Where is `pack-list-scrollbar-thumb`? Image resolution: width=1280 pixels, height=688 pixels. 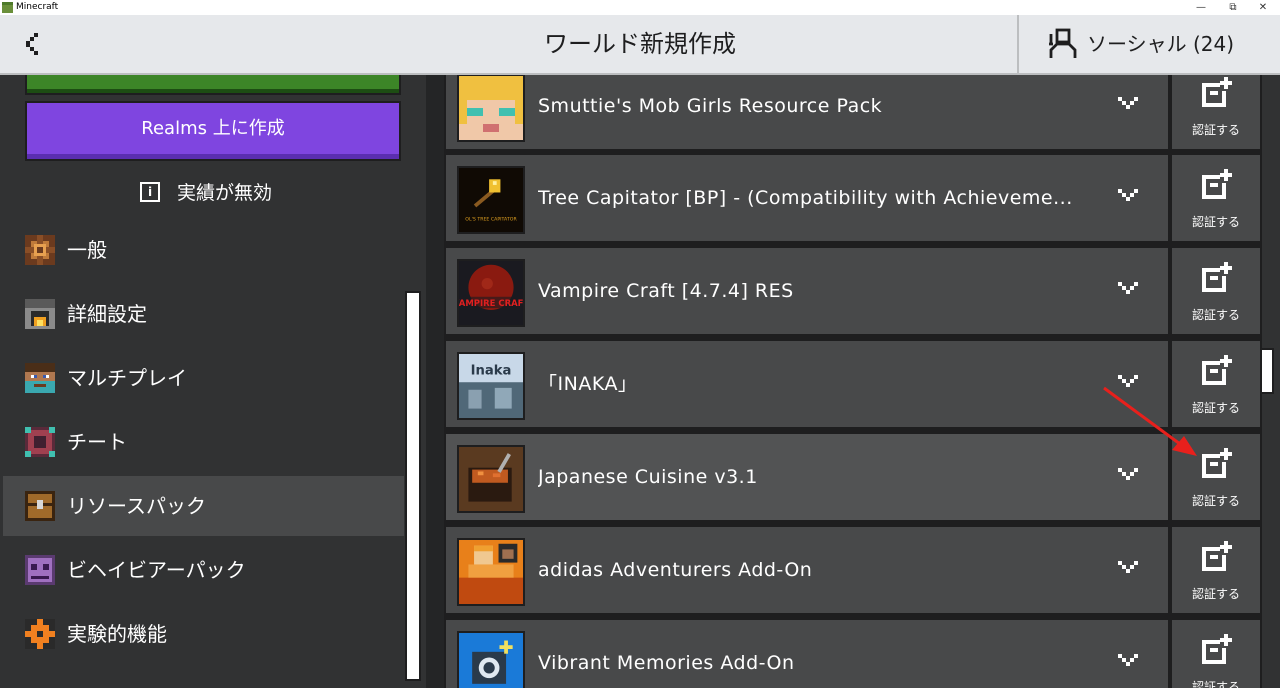
pack-list-scrollbar-thumb is located at coordinates (1267, 371).